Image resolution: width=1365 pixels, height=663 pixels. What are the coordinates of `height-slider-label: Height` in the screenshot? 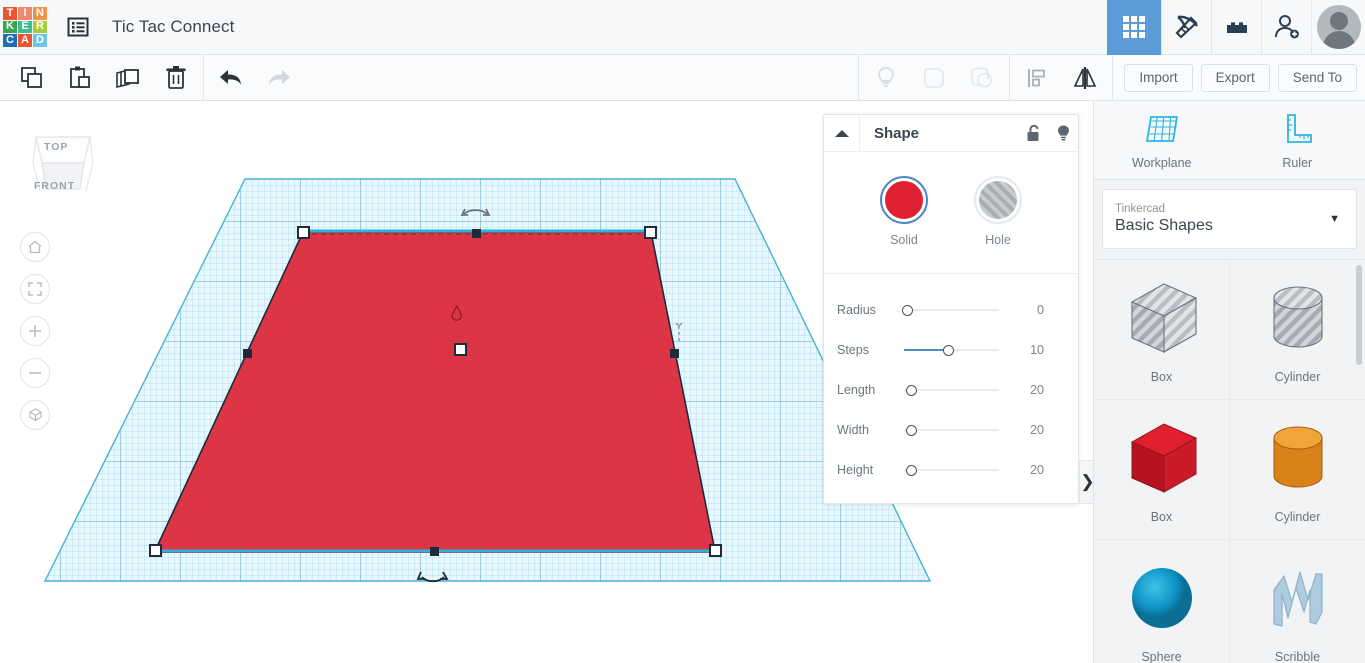 It's located at (855, 470).